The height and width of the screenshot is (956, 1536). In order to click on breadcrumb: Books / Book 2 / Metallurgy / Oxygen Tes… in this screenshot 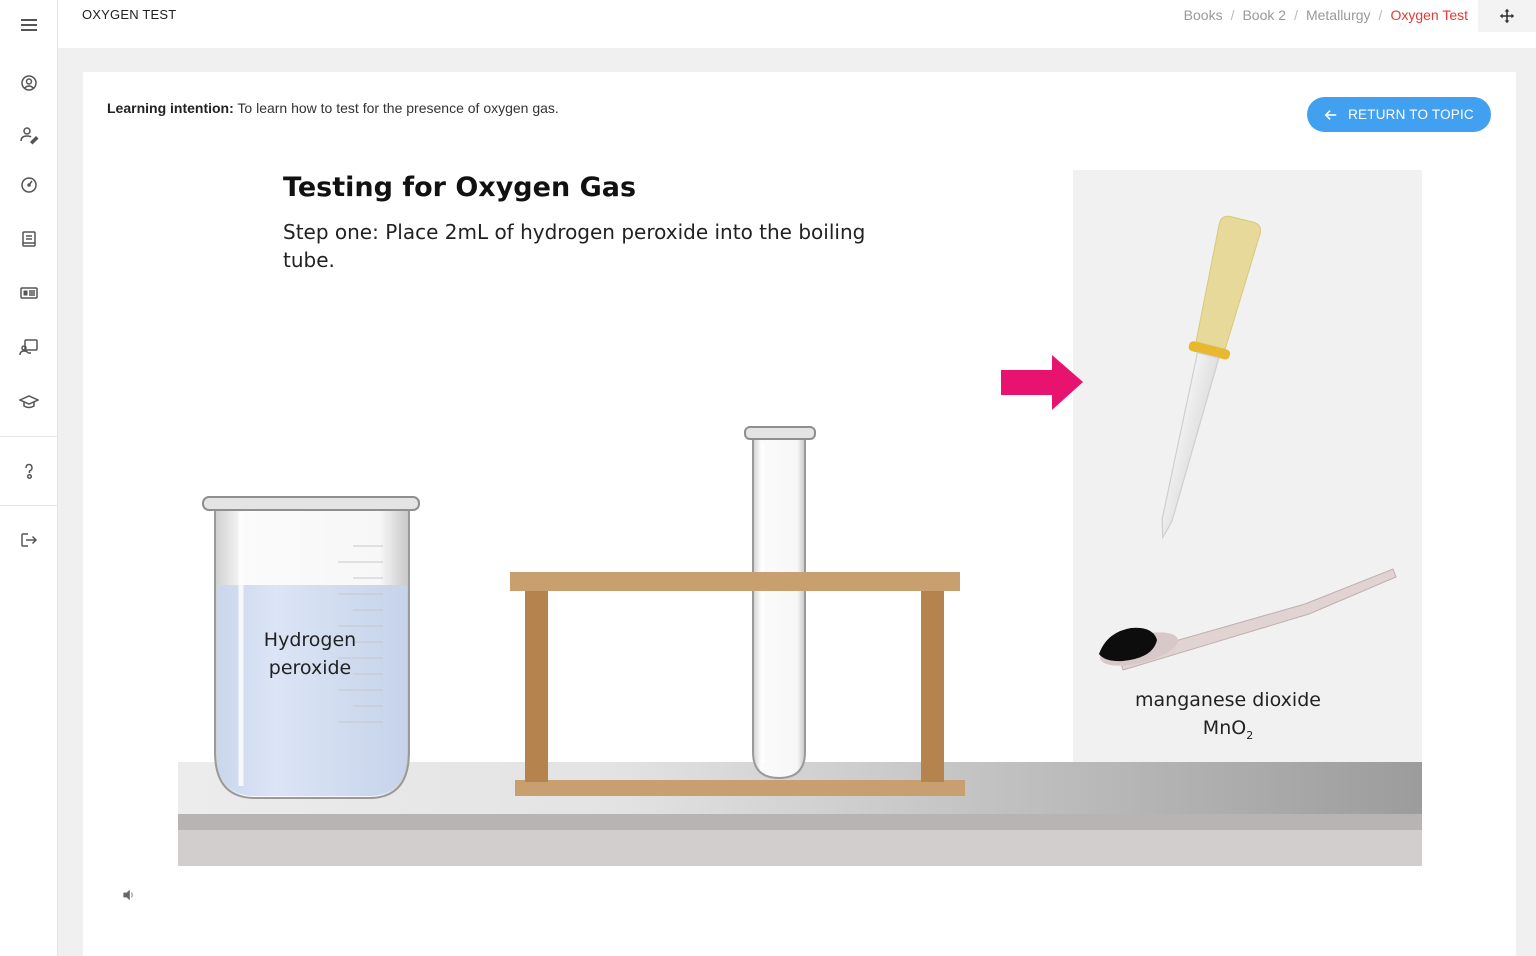, I will do `click(1326, 15)`.